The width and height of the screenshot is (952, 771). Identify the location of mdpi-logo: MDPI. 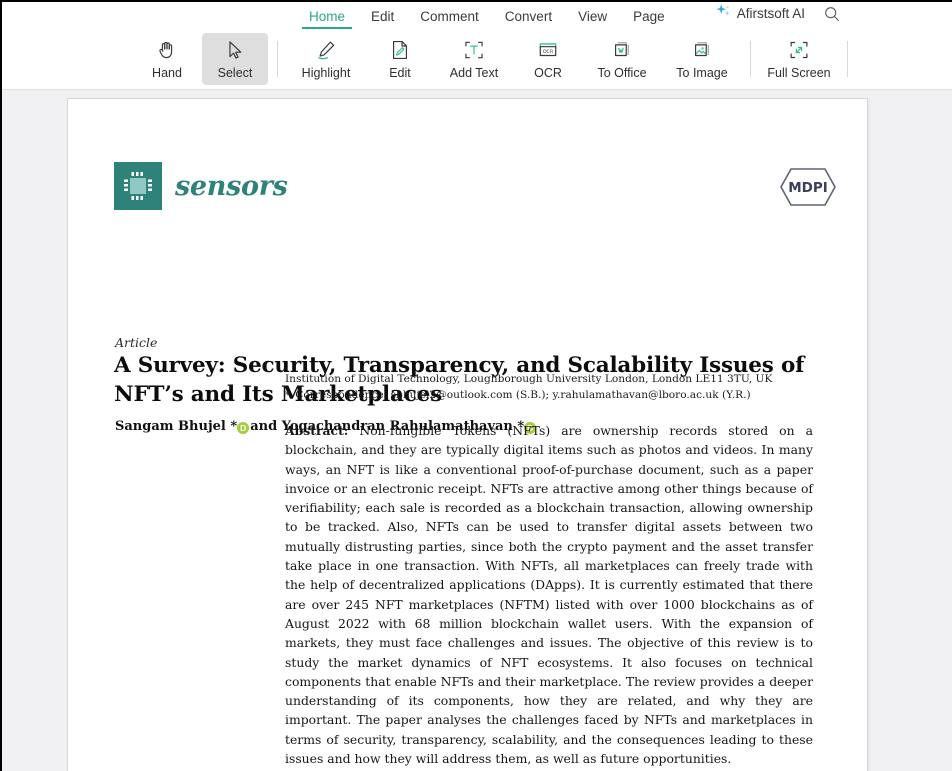
(808, 189).